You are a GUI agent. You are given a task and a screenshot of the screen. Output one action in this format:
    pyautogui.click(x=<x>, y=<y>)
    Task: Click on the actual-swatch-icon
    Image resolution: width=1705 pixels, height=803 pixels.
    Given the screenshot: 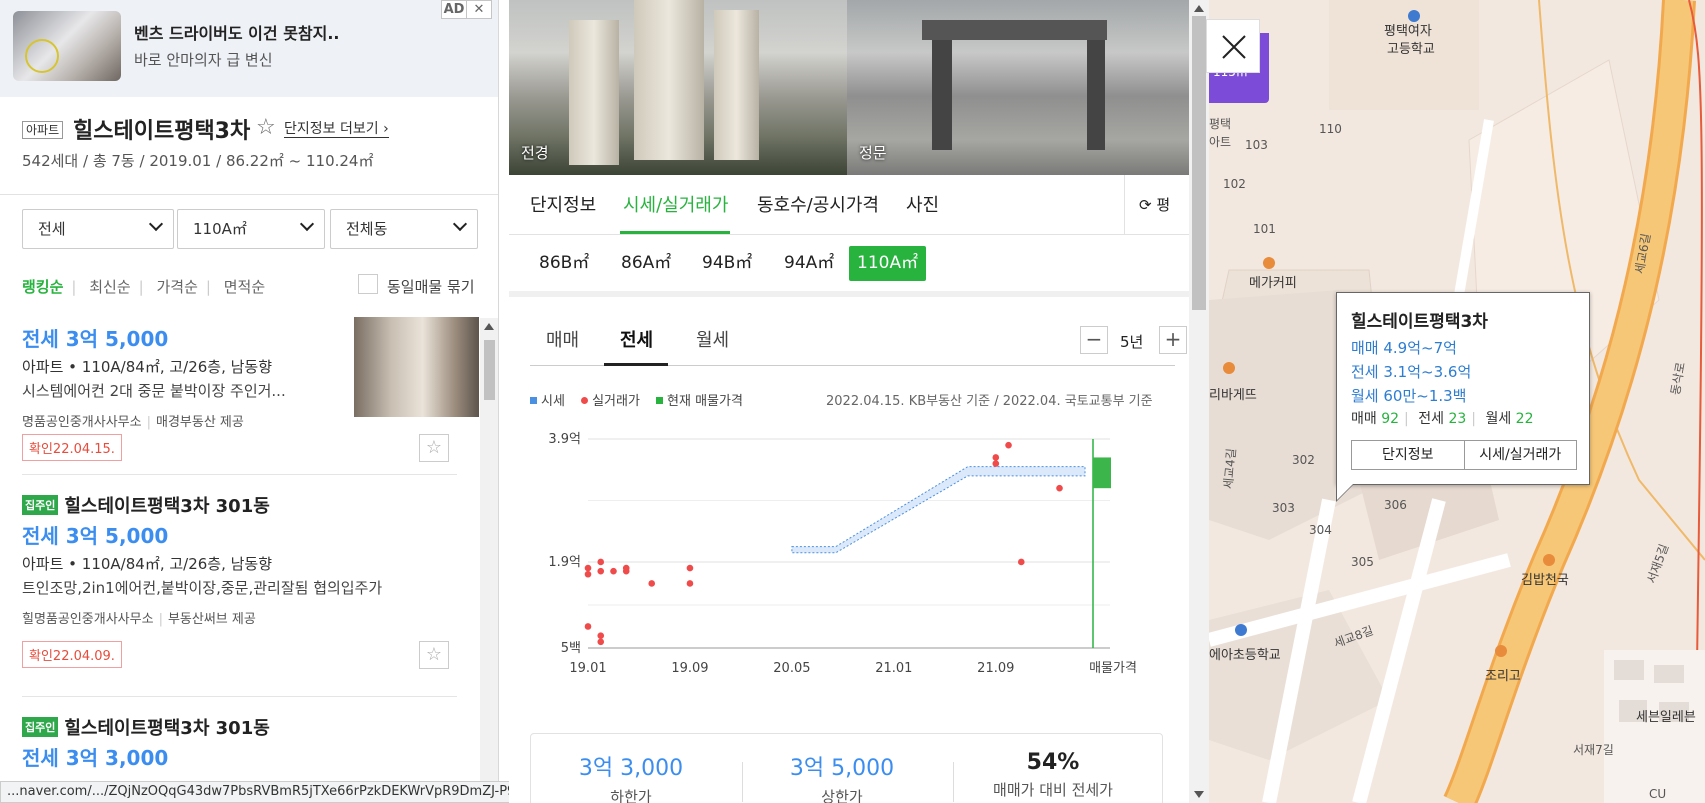 What is the action you would take?
    pyautogui.click(x=585, y=400)
    